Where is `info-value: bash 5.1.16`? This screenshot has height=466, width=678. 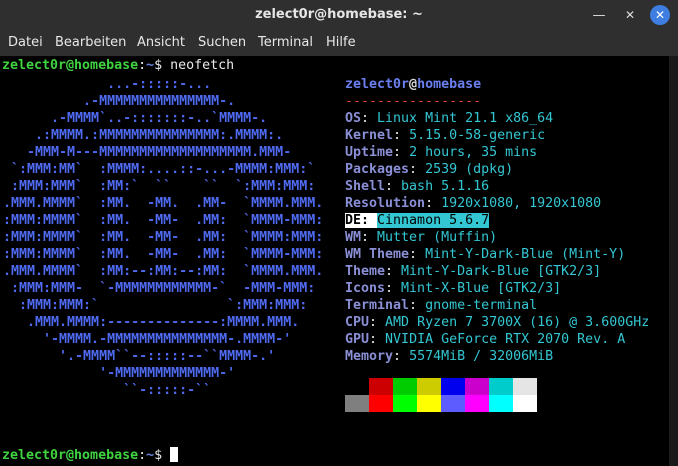 info-value: bash 5.1.16 is located at coordinates (445, 186).